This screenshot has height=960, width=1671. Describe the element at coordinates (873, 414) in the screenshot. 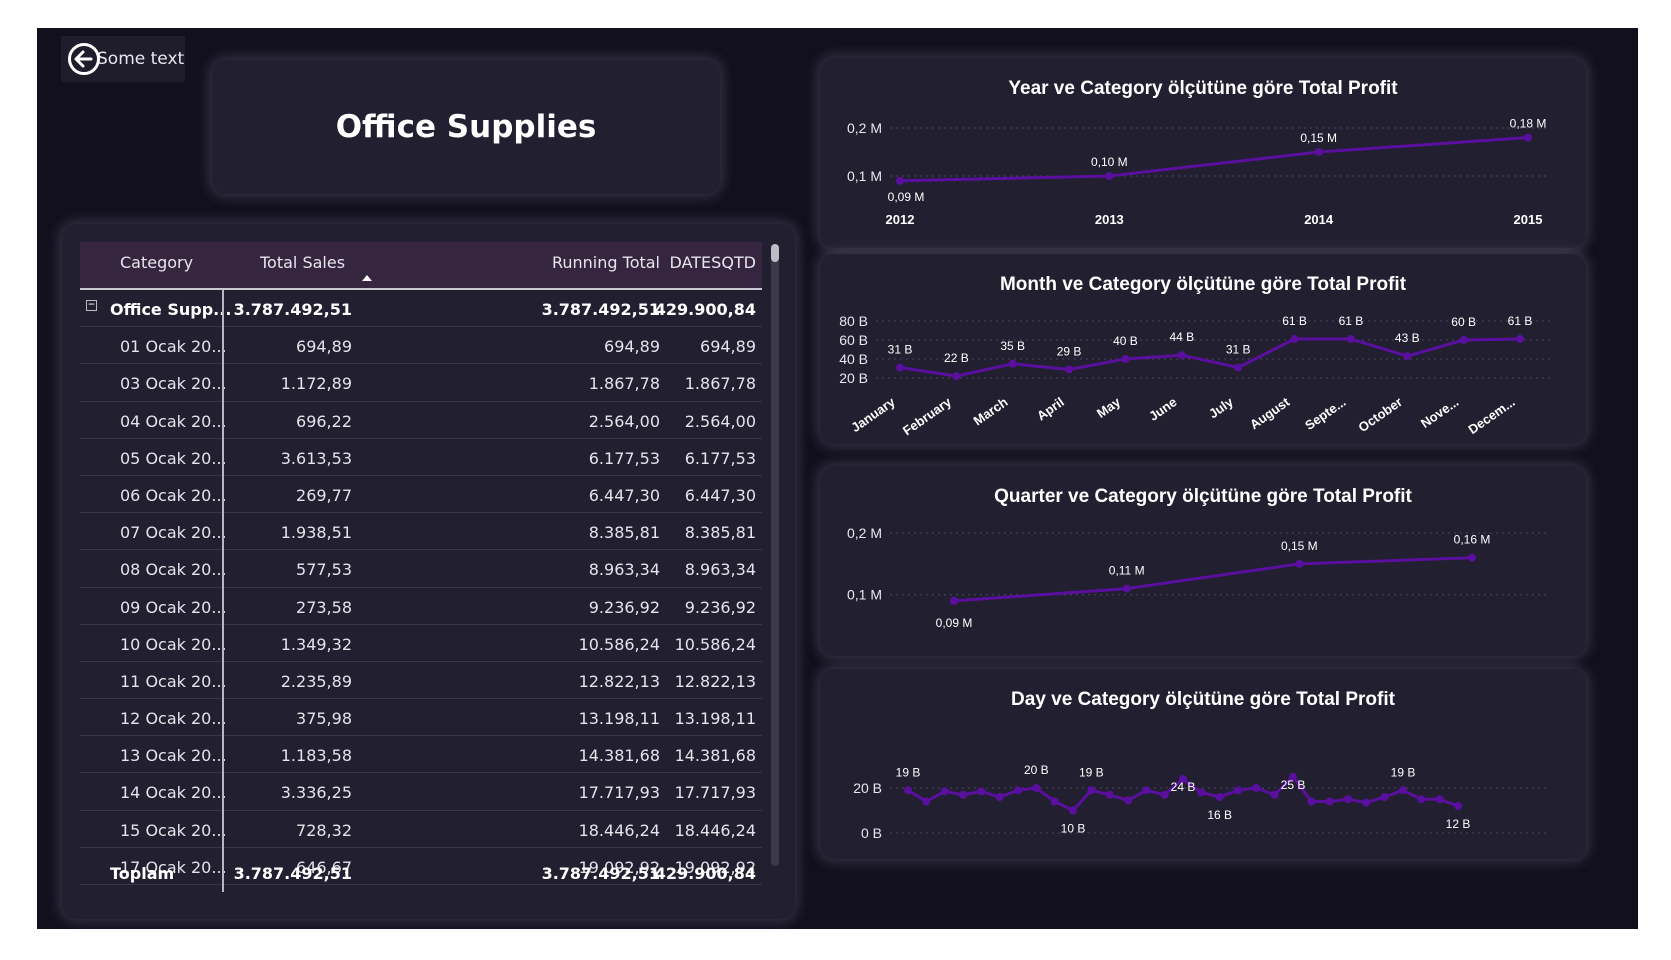

I see `x-tick-label: January` at that location.